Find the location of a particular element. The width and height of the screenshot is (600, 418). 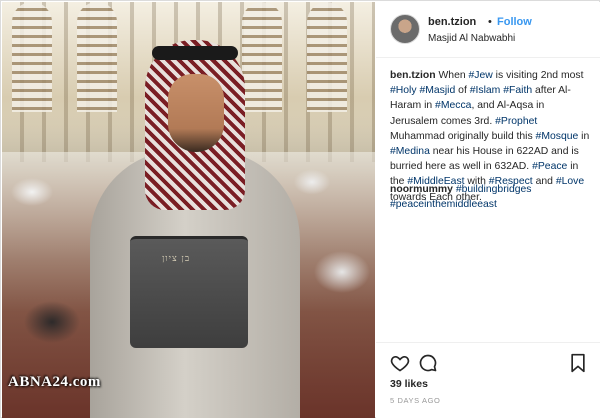

comment-hashtag: #peaceinthemiddleeast is located at coordinates (443, 204).